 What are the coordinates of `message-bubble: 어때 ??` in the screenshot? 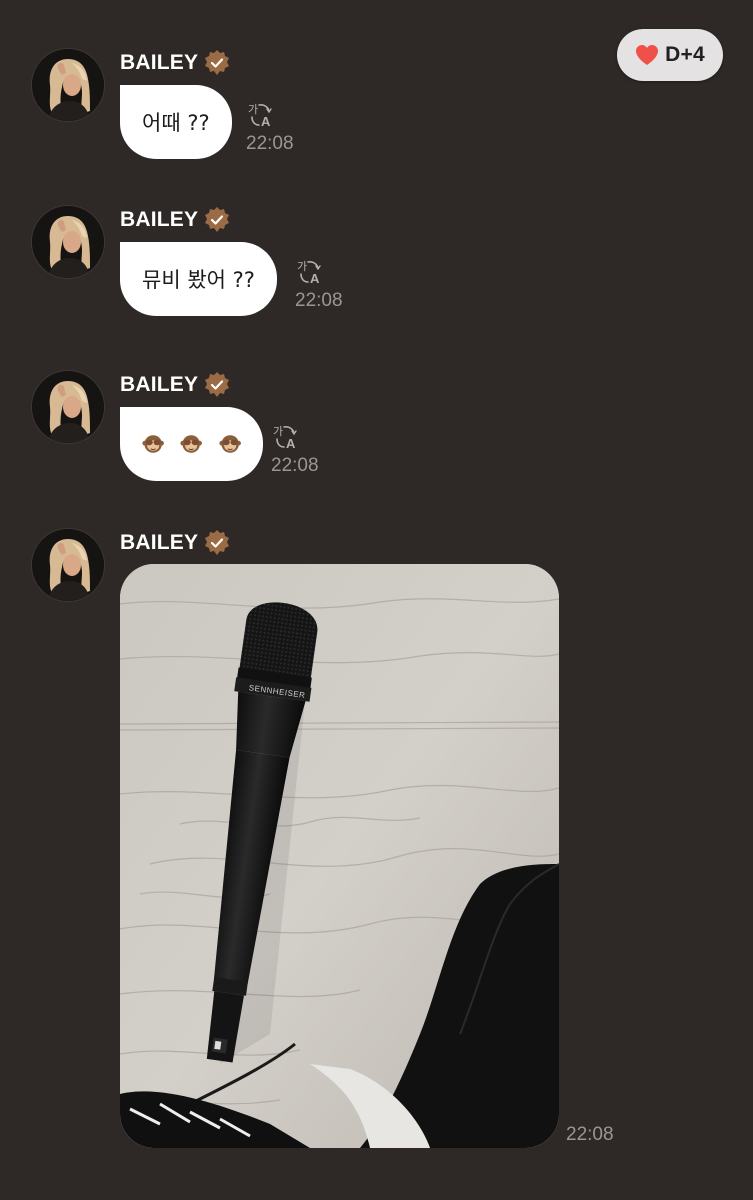 It's located at (176, 122).